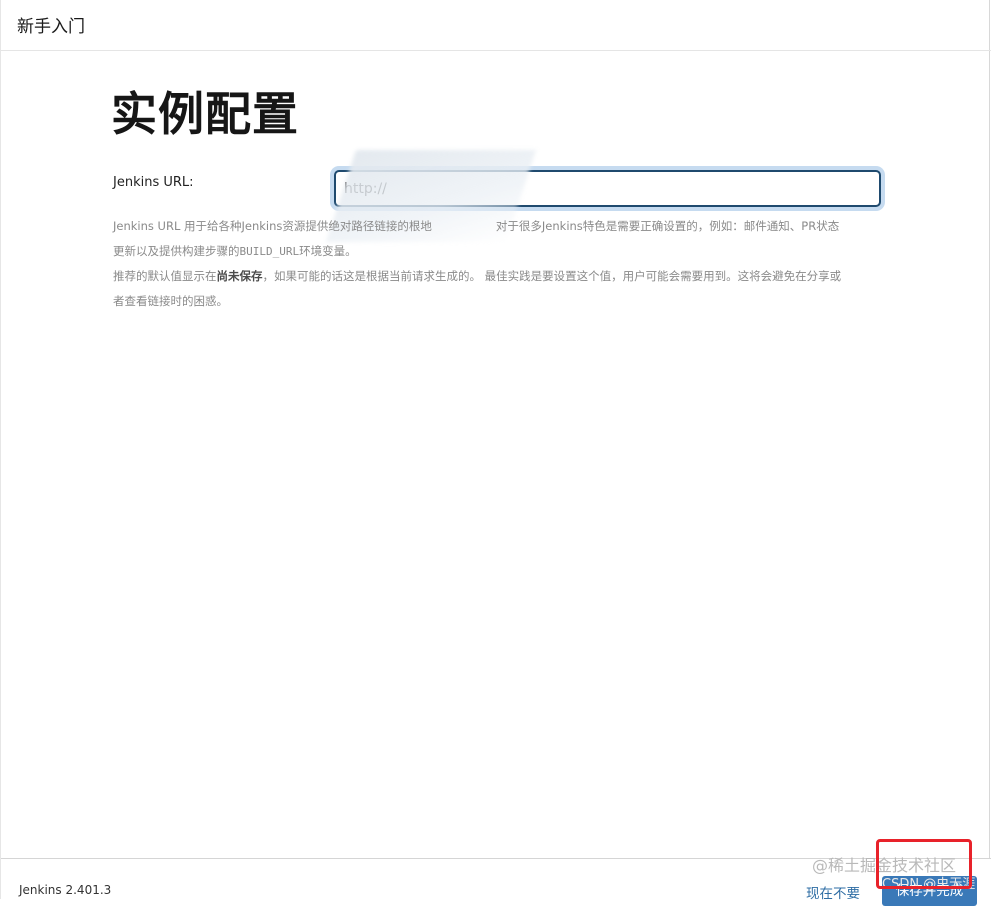 Image resolution: width=999 pixels, height=906 pixels. Describe the element at coordinates (176, 250) in the screenshot. I see `help-text: 更新以及提供构建步骤的` at that location.